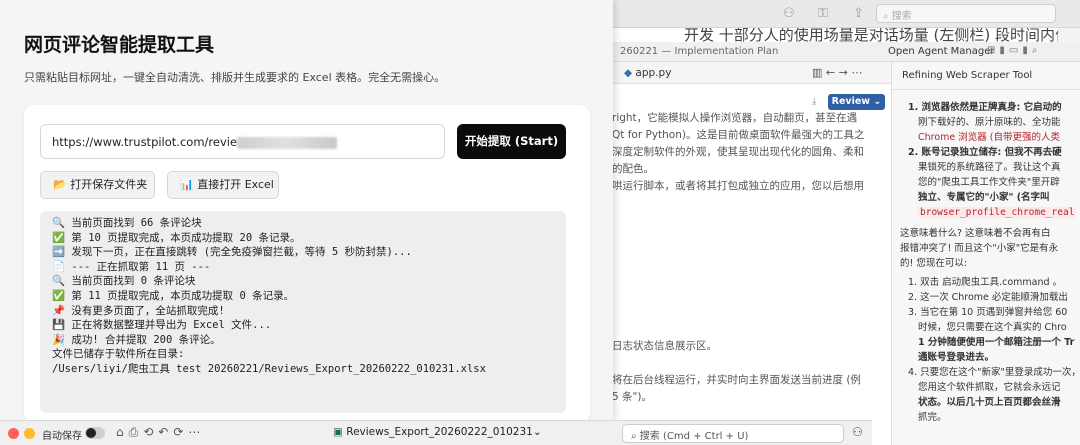  I want to click on document-name: ▣ Reviews_Export_20260222_010231⌄, so click(437, 432).